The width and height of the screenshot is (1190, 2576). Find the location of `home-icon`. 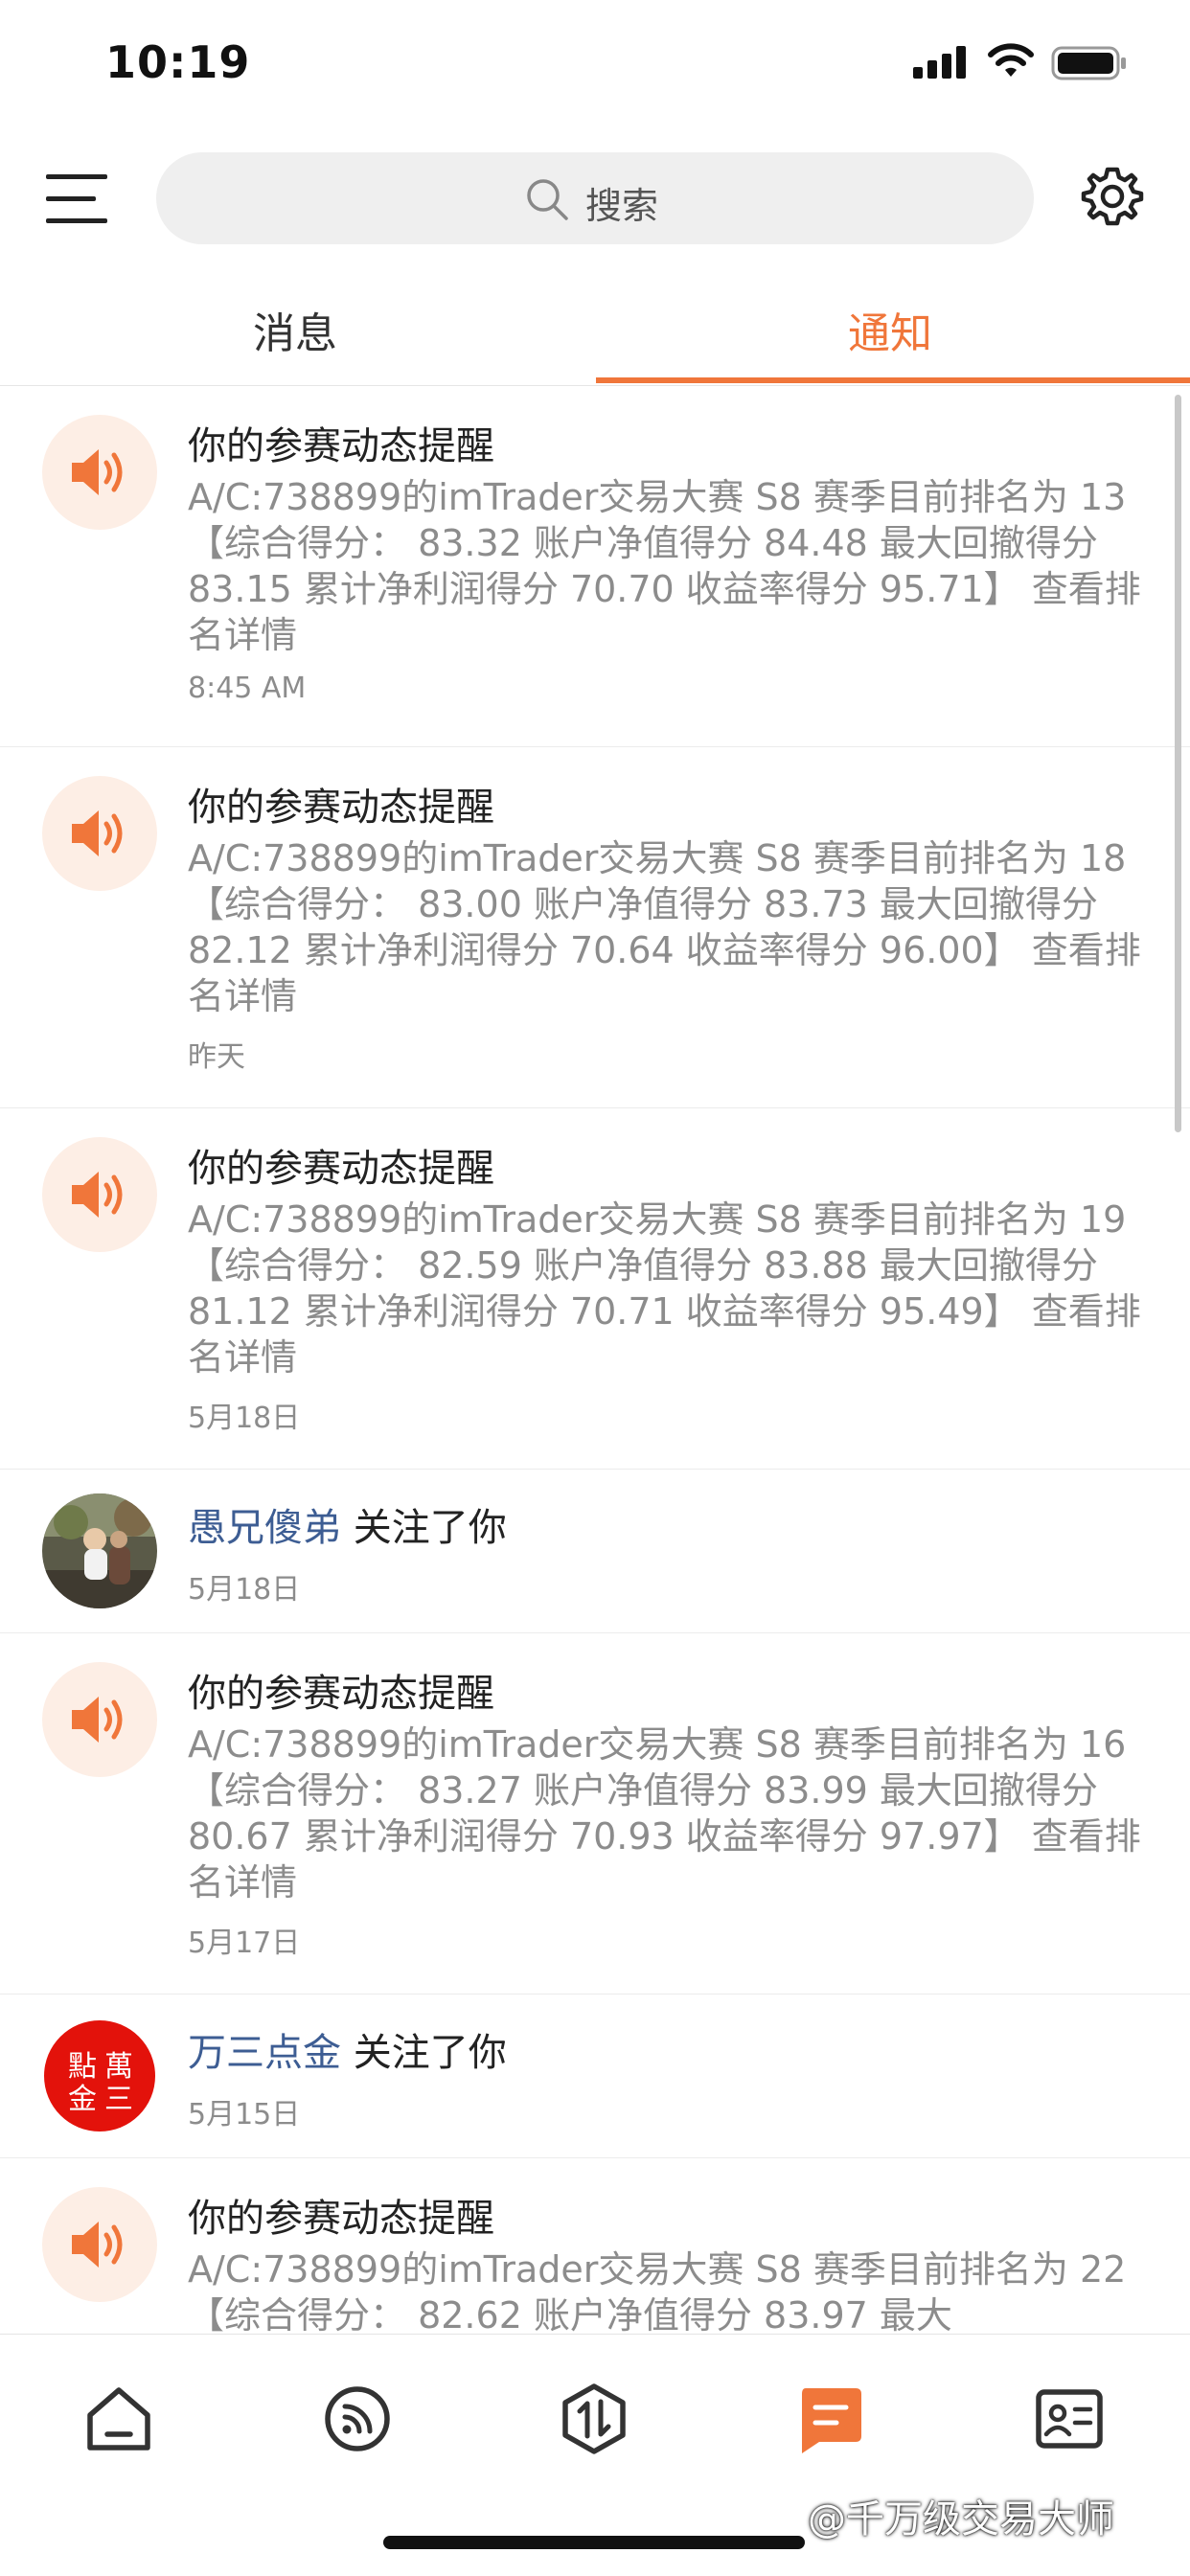

home-icon is located at coordinates (119, 2419).